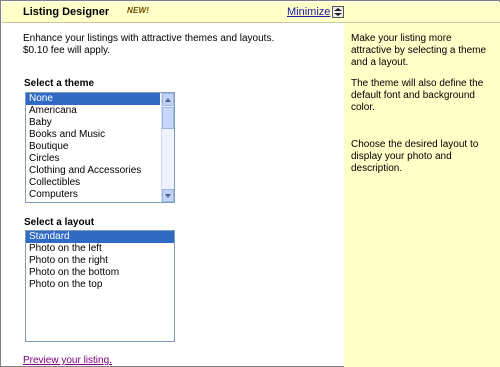 Image resolution: width=500 pixels, height=367 pixels. I want to click on arrow-up-icon, so click(338, 9).